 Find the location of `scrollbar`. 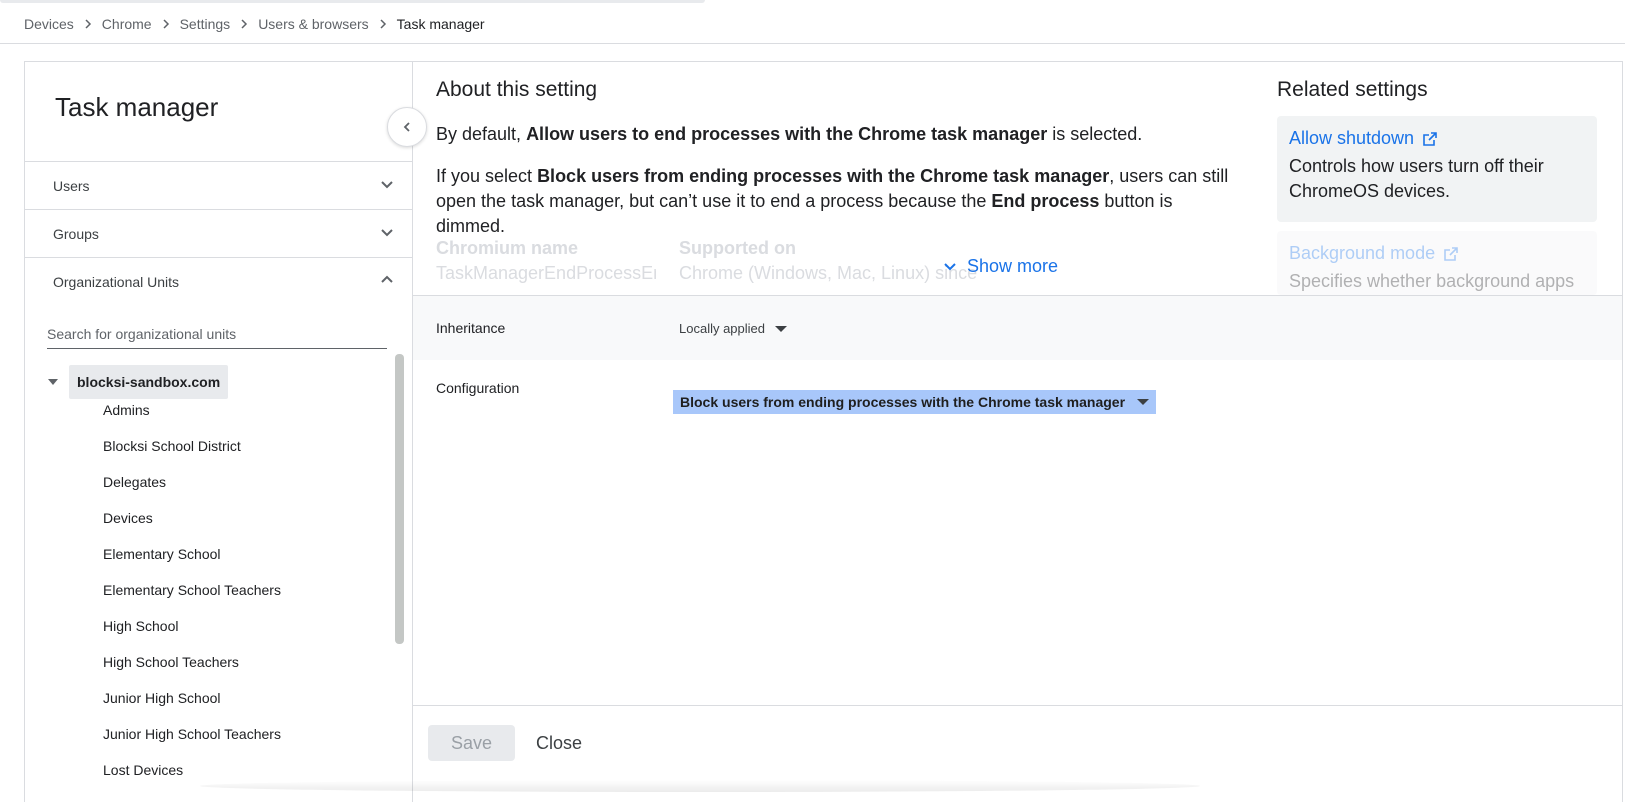

scrollbar is located at coordinates (399, 499).